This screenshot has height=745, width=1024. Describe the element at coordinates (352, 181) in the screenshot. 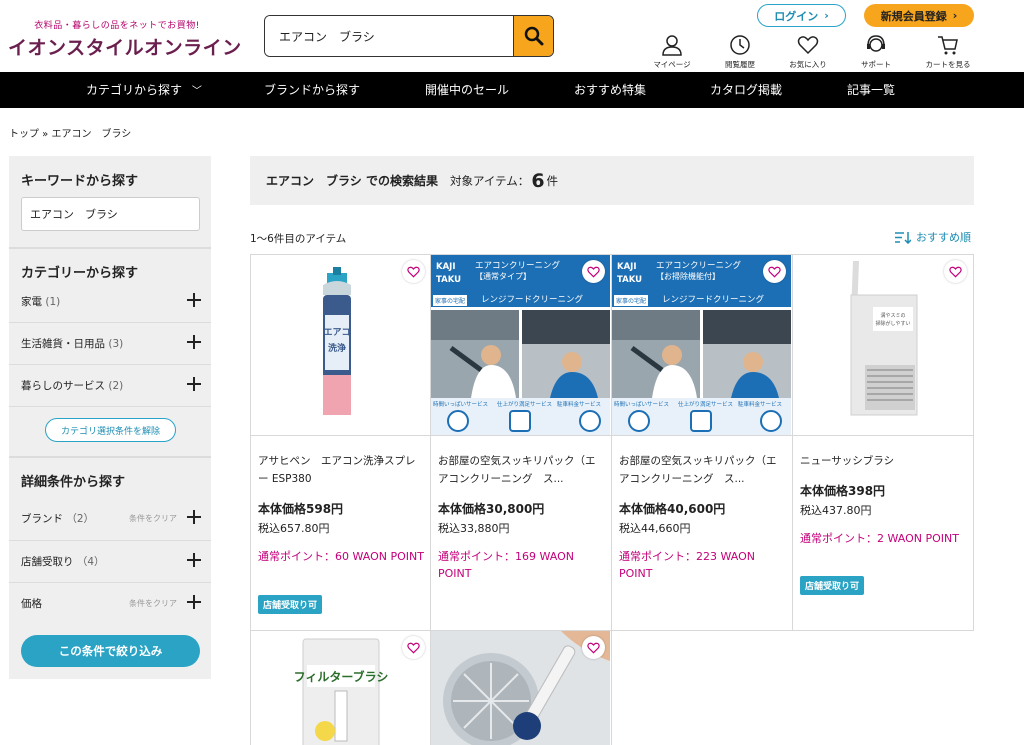

I see `query-text: エアコン ブラシ での検索結果` at that location.